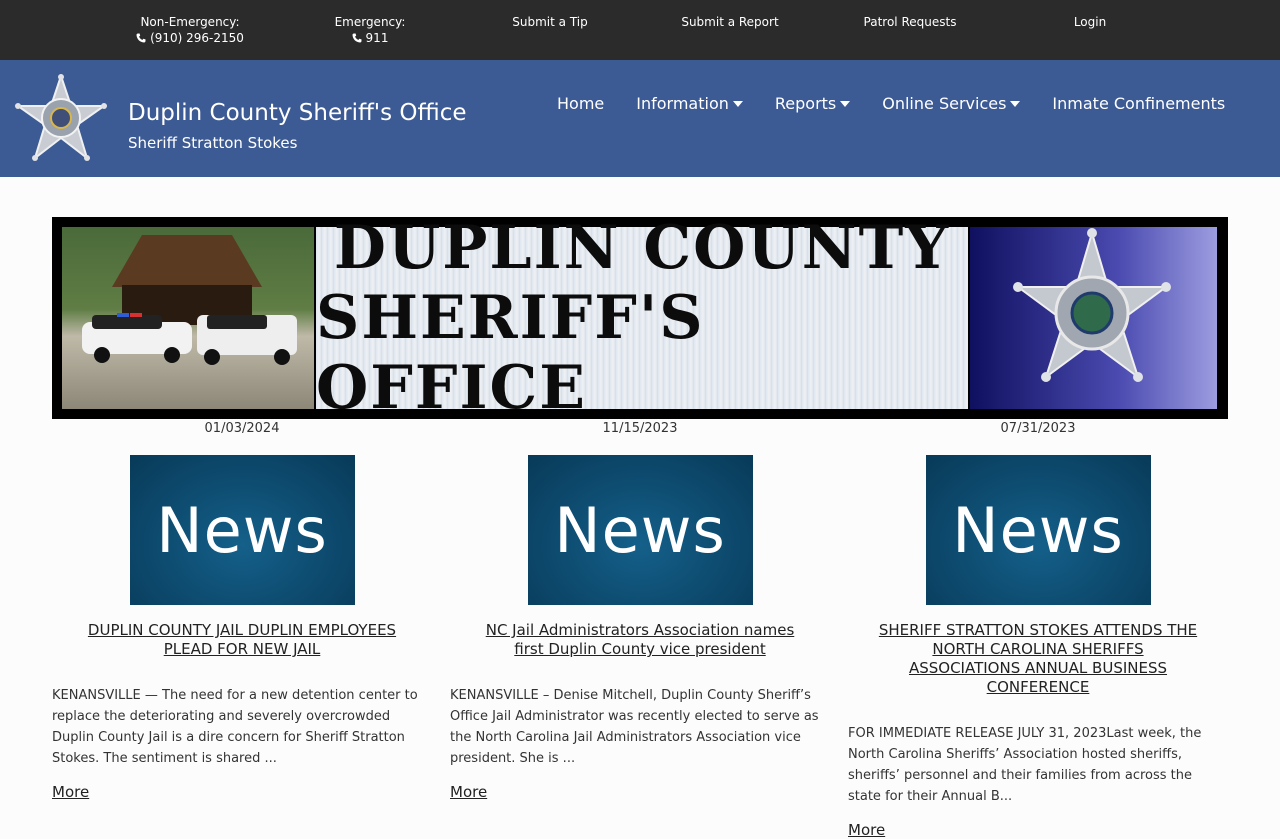 The width and height of the screenshot is (1280, 839). What do you see at coordinates (642, 248) in the screenshot?
I see `banner-line-1: DUPLIN COUNTY` at bounding box center [642, 248].